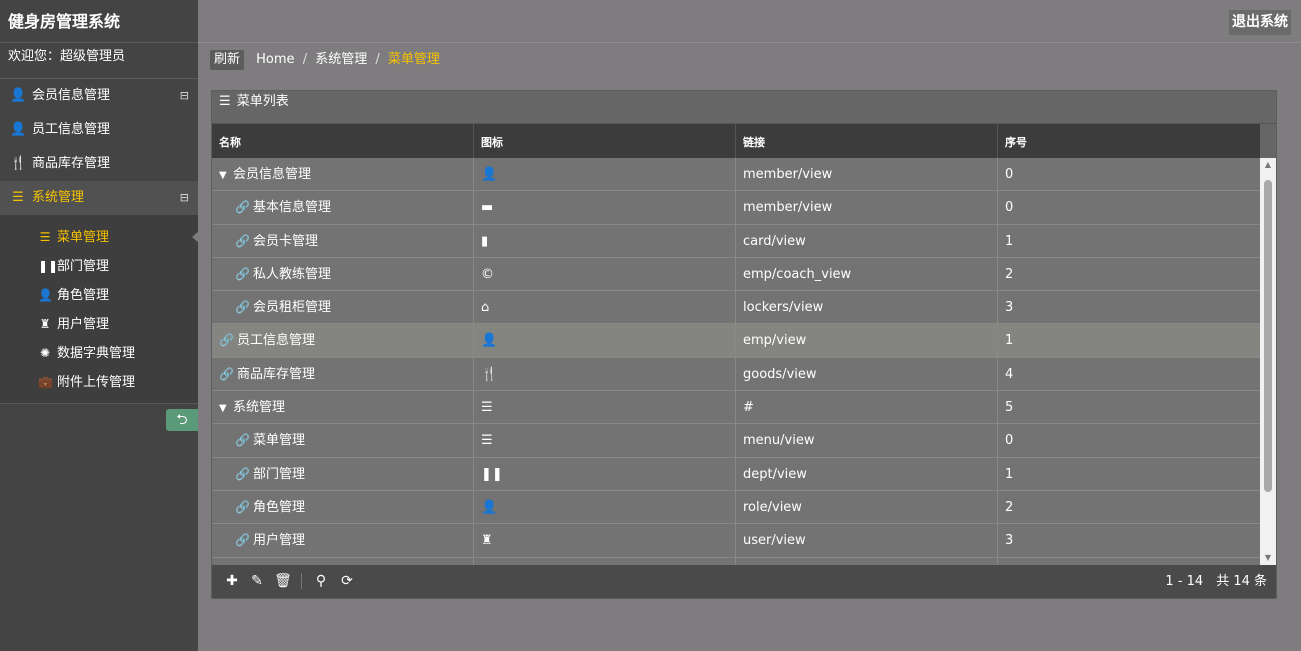 The width and height of the screenshot is (1301, 651). I want to click on sidebar-item-label: 商品库存管理, so click(71, 163).